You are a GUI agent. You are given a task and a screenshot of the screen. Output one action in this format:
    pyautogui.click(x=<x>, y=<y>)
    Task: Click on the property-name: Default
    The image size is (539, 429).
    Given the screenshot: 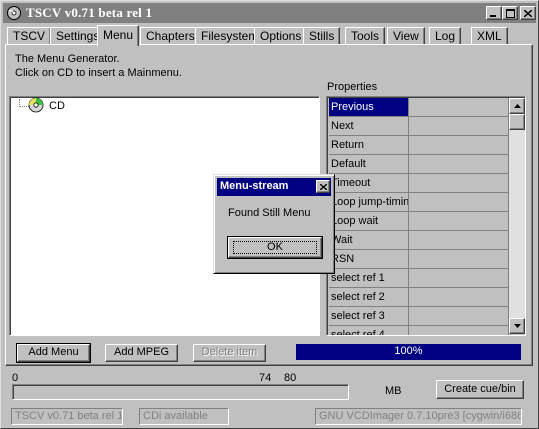 What is the action you would take?
    pyautogui.click(x=369, y=164)
    